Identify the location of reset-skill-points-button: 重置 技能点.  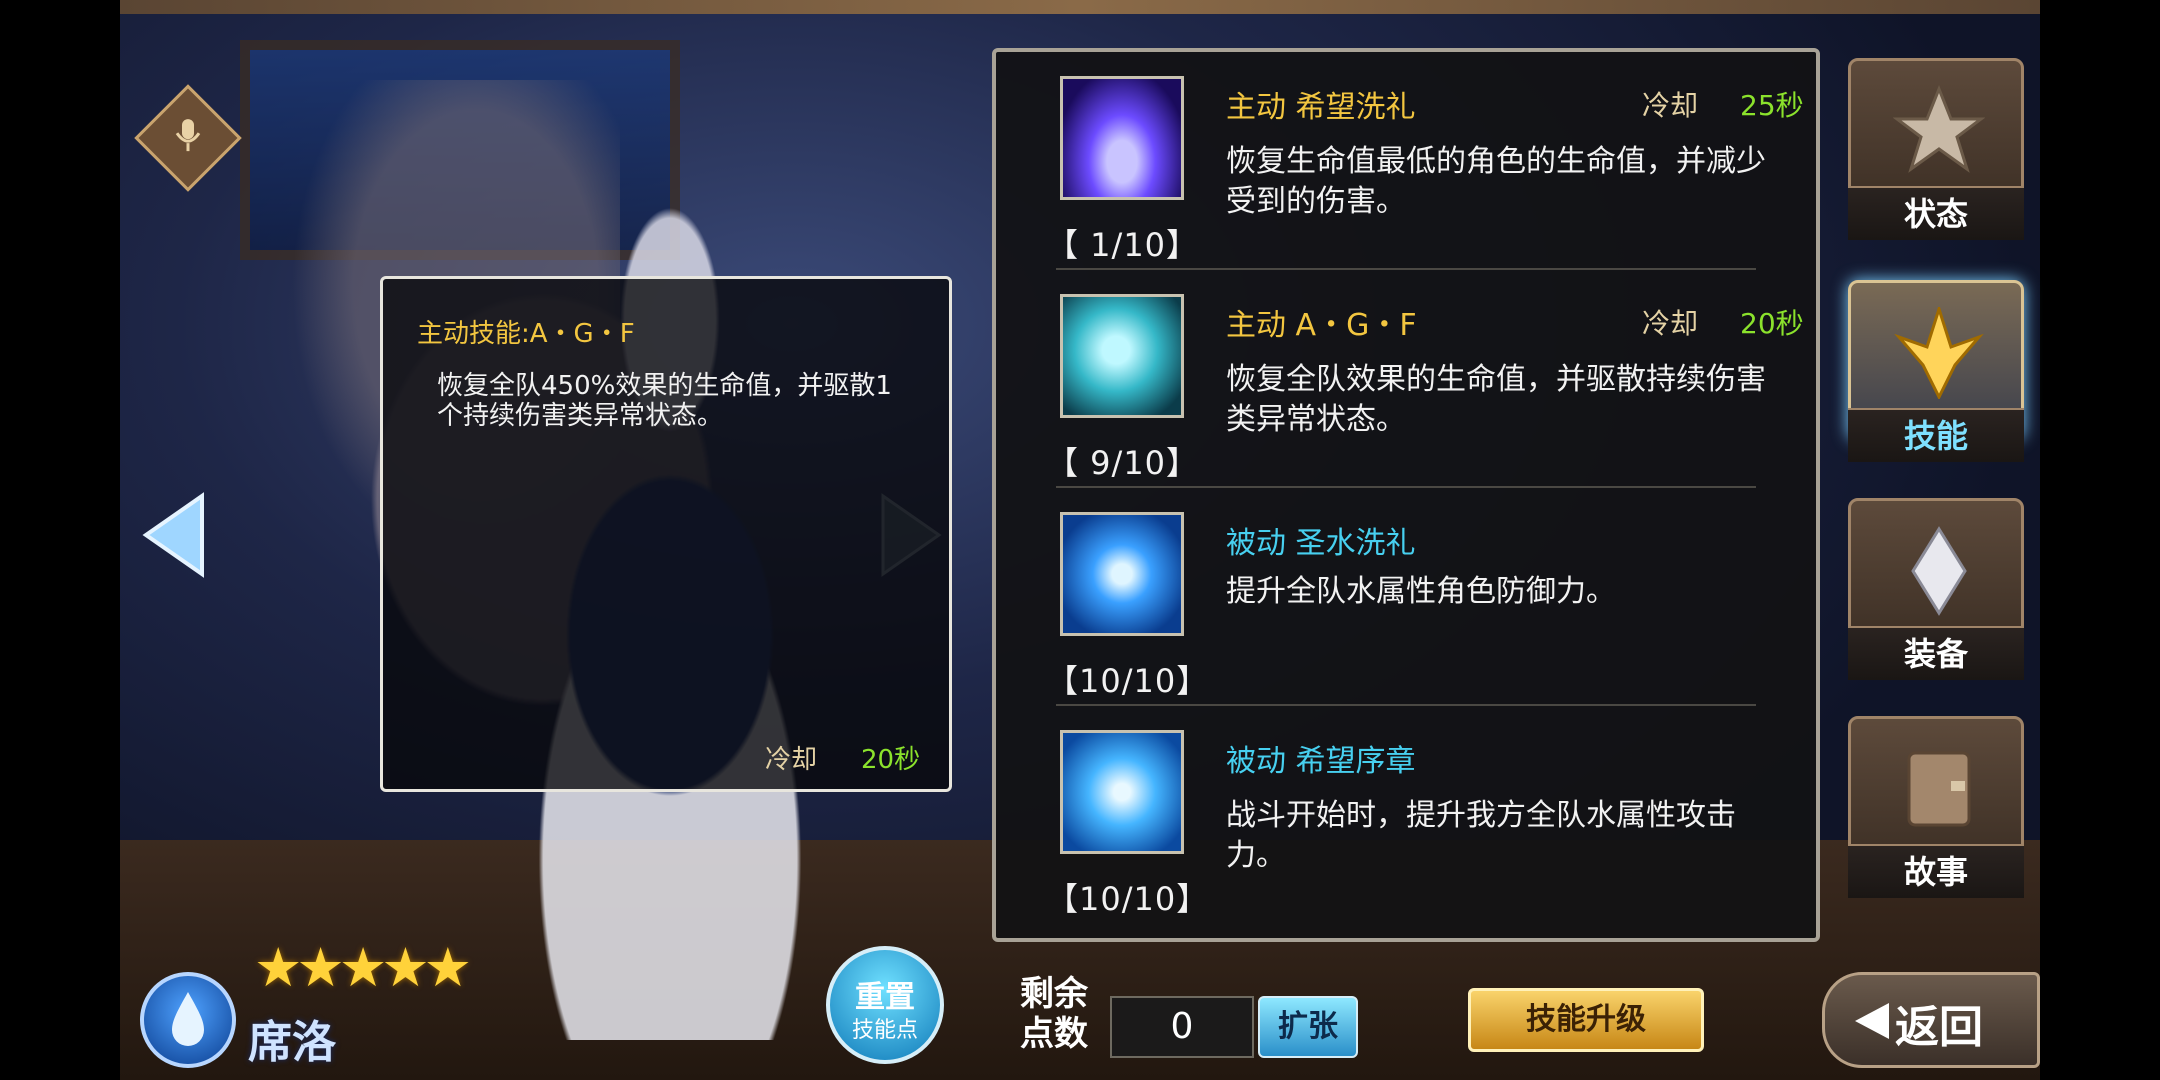
(885, 1005).